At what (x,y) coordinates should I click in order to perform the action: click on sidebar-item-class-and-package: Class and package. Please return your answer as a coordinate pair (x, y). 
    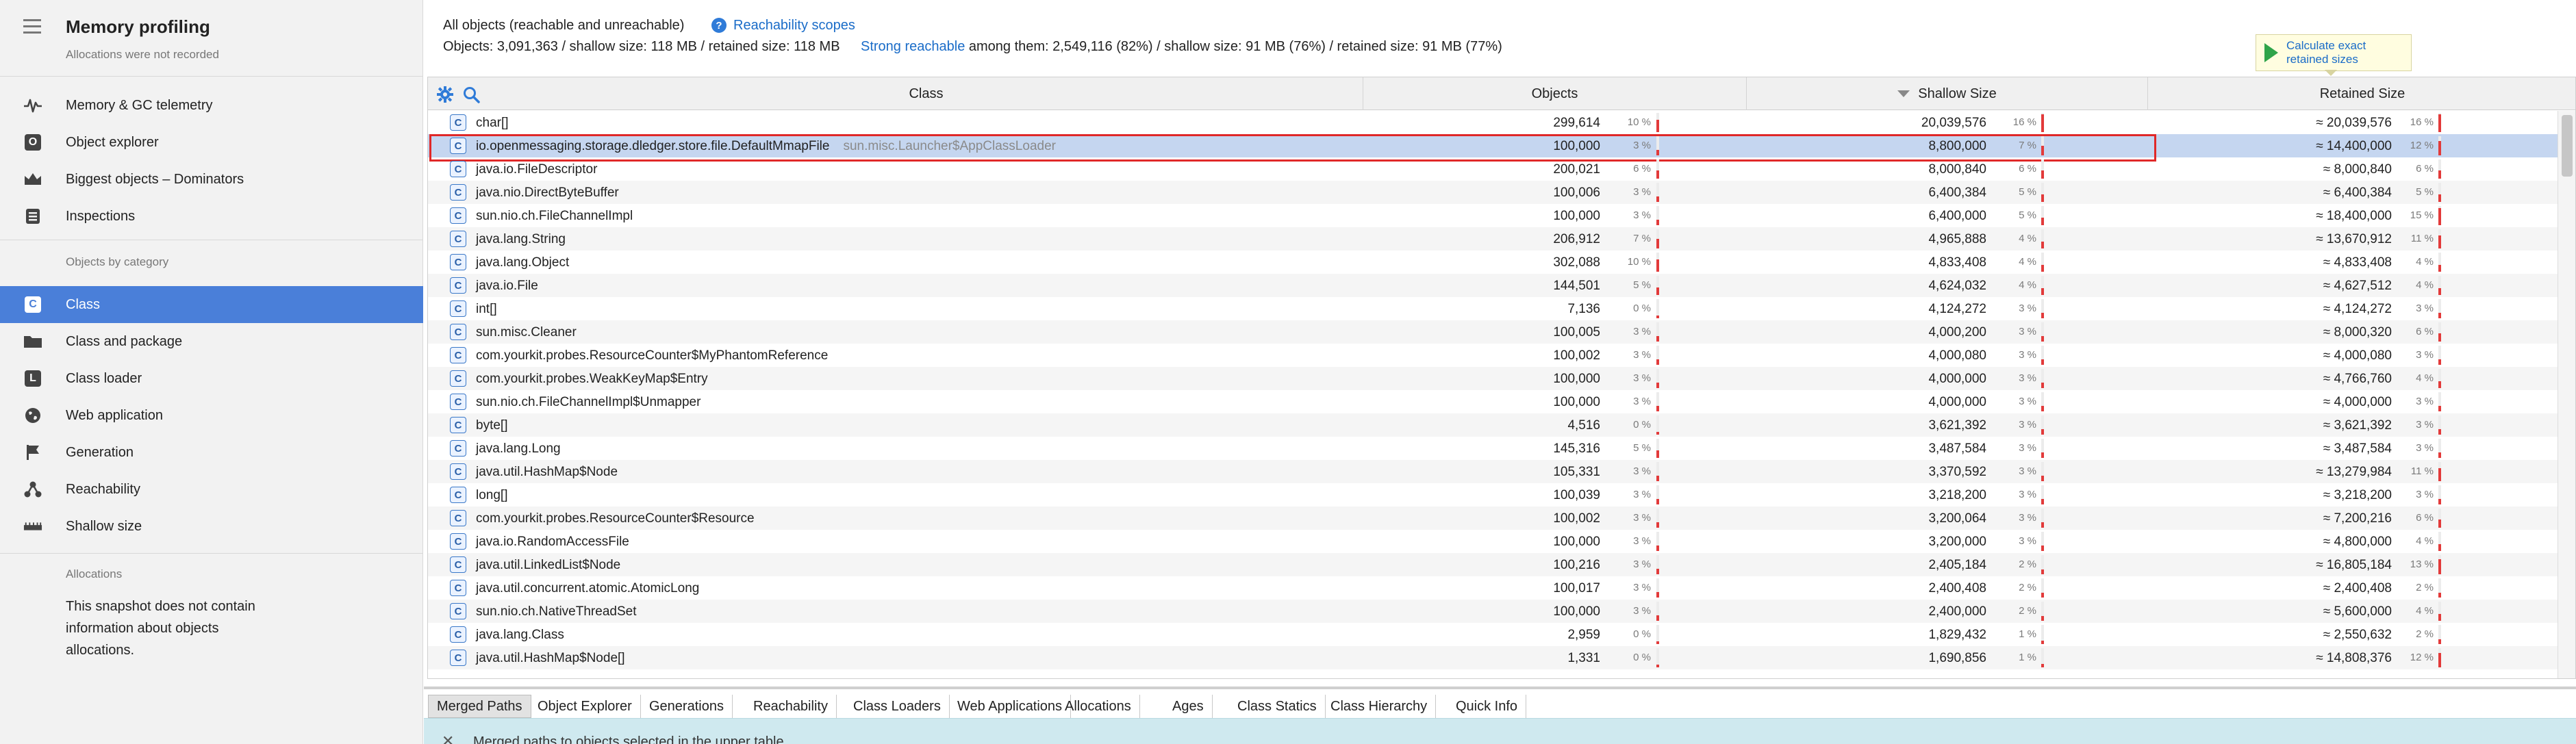
    Looking at the image, I should click on (212, 341).